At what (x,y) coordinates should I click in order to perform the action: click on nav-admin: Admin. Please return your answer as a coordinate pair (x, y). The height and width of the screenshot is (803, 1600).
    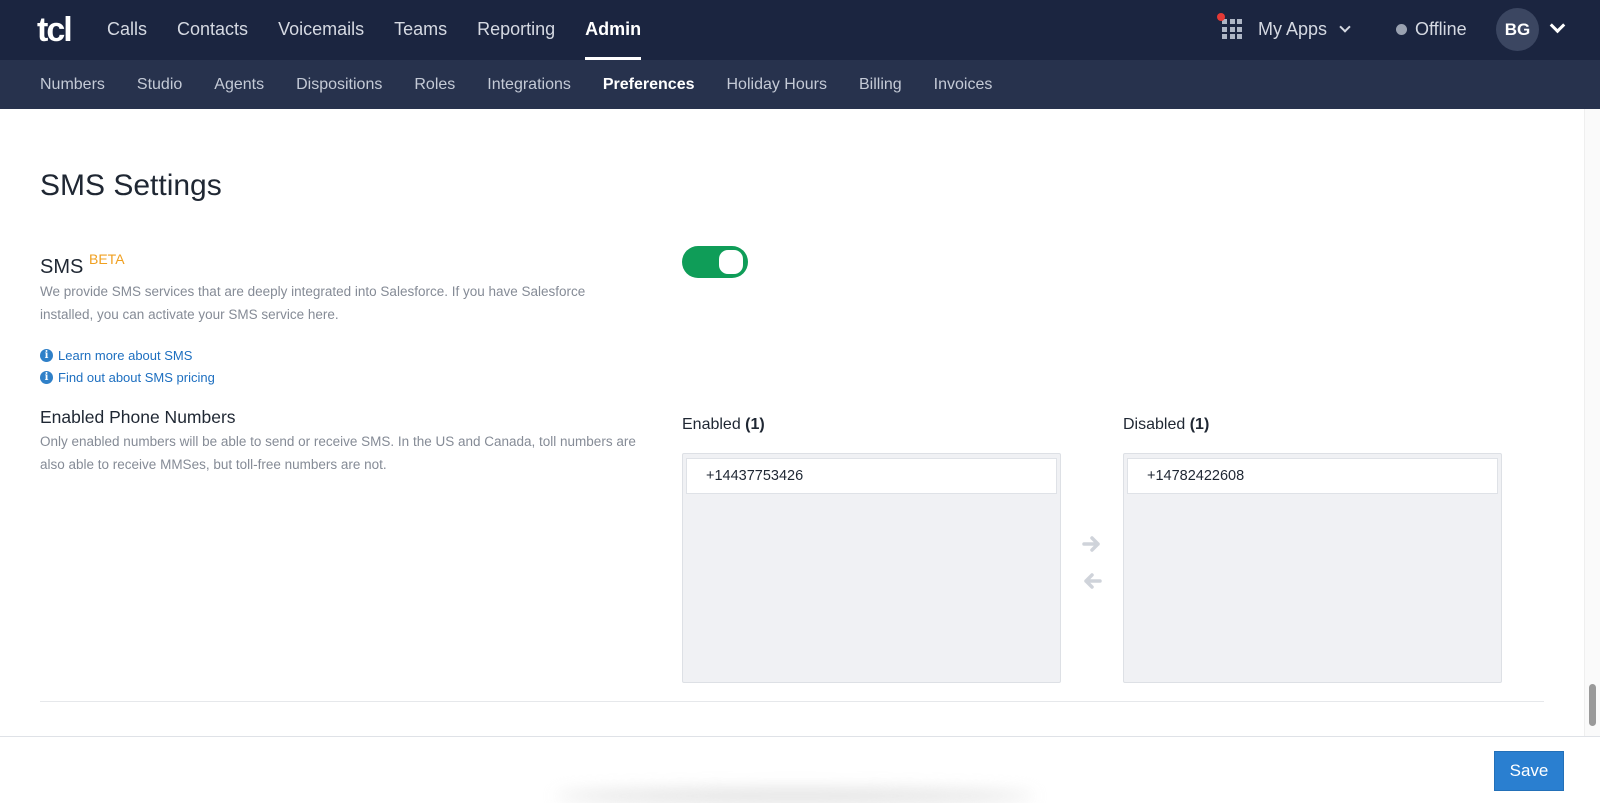
    Looking at the image, I should click on (613, 30).